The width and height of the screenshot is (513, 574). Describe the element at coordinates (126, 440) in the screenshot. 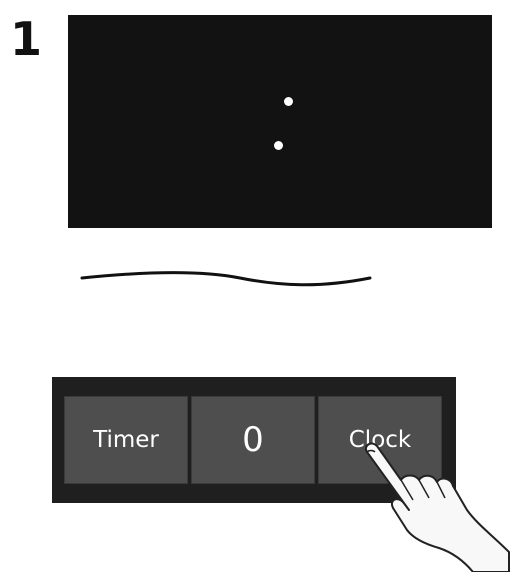

I see `timer-button: Timer` at that location.